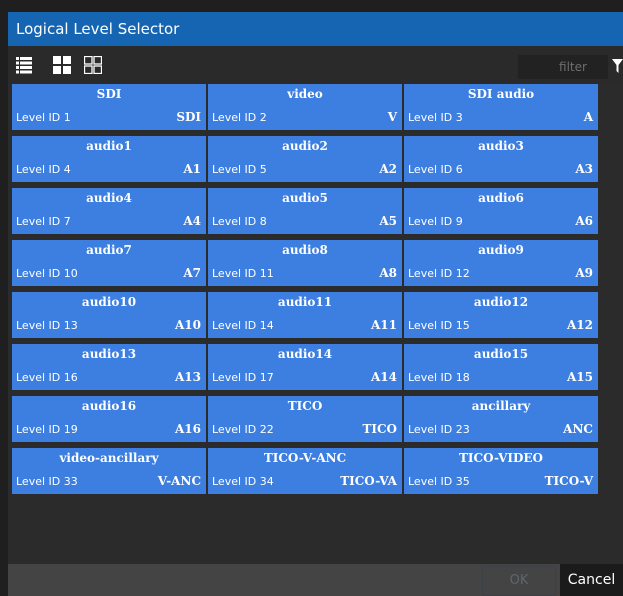 The height and width of the screenshot is (596, 623). What do you see at coordinates (109, 146) in the screenshot?
I see `level-name: audio1` at bounding box center [109, 146].